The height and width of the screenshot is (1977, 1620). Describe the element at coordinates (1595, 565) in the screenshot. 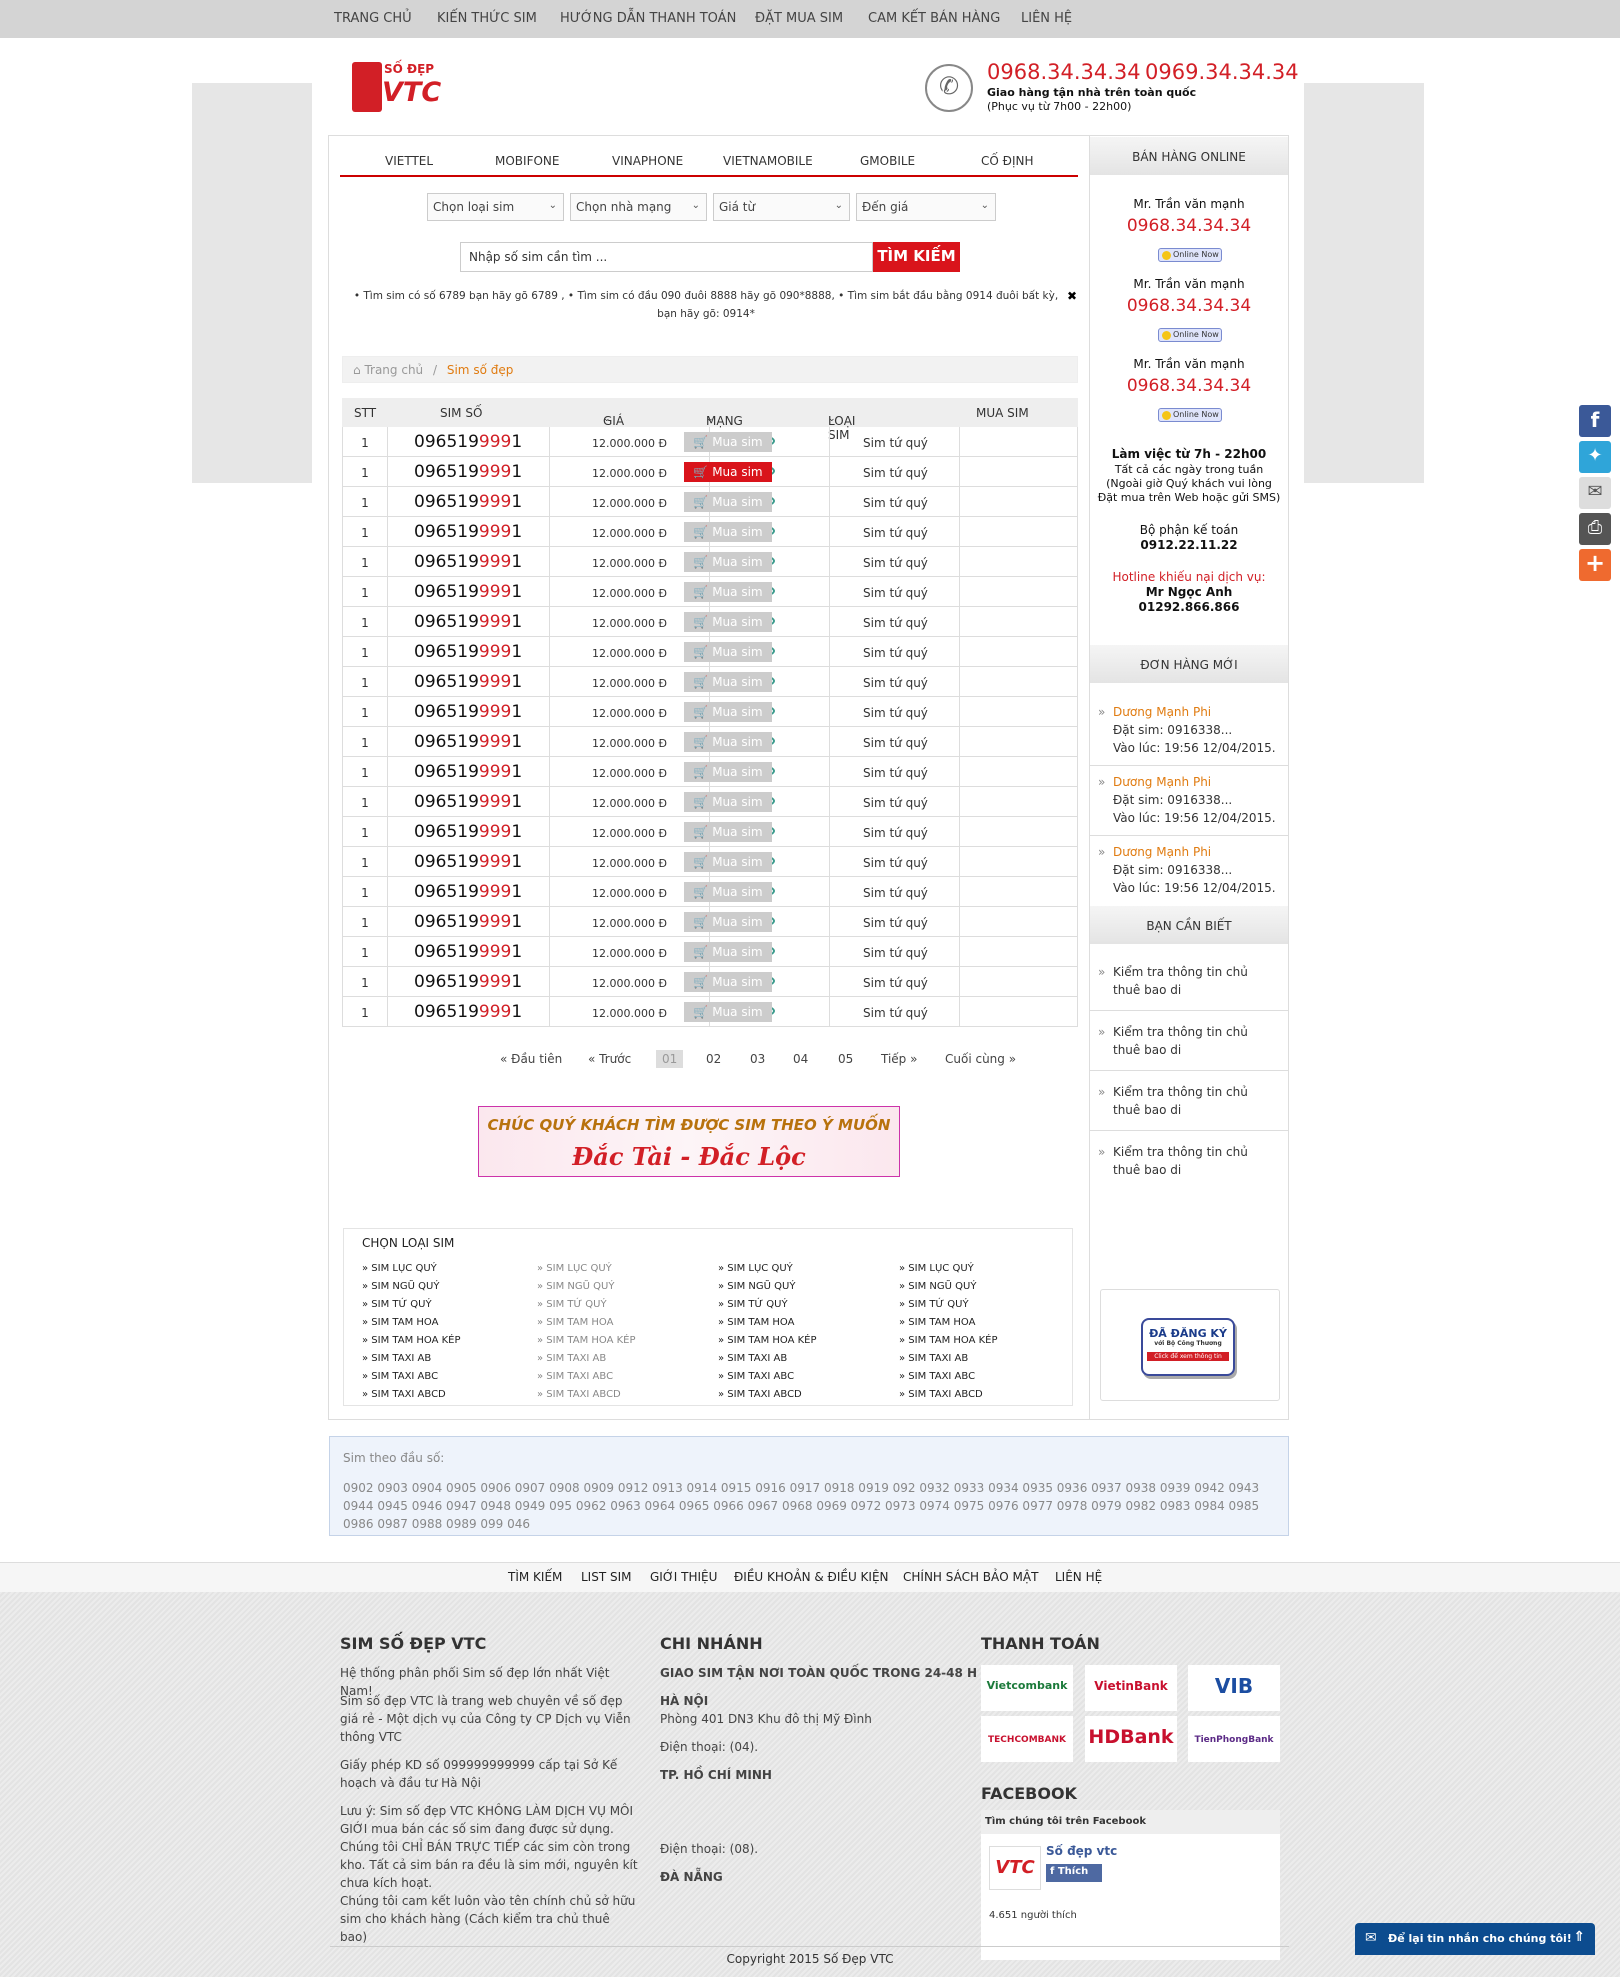

I see `add-share-icon: +` at that location.